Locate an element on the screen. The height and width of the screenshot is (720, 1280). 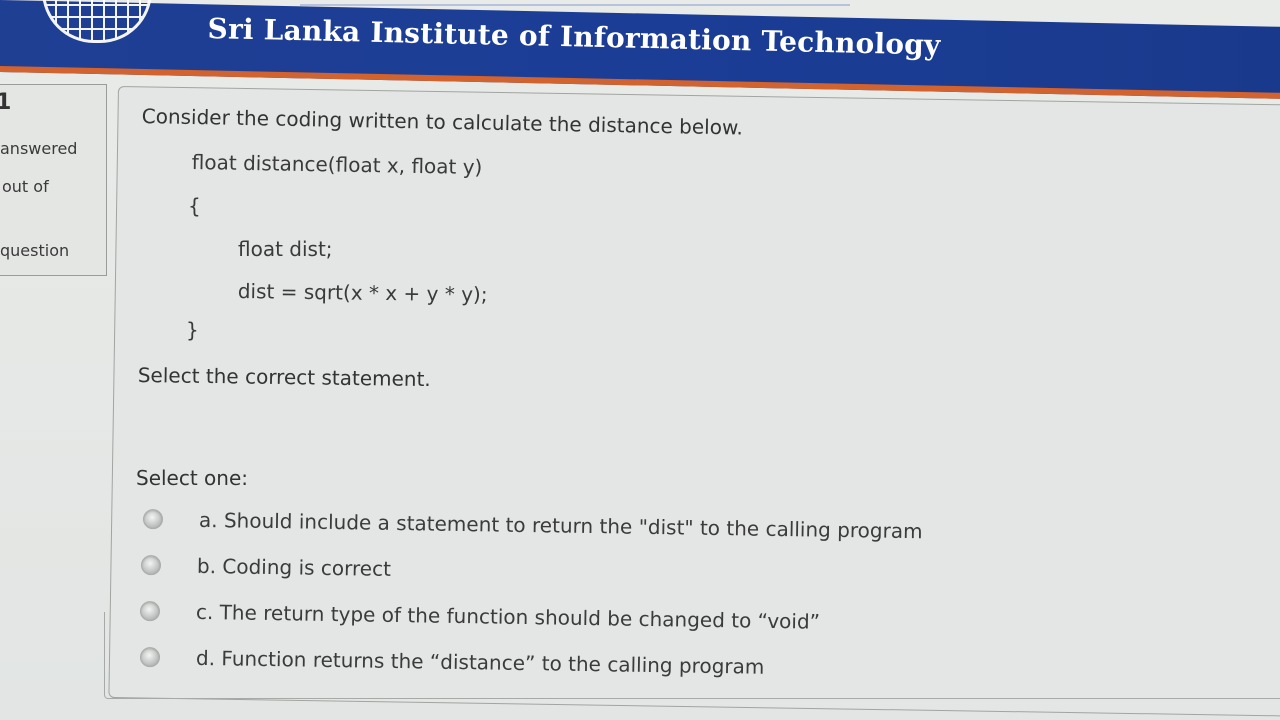
question-info-block: 1 answered out of question is located at coordinates (53, 180).